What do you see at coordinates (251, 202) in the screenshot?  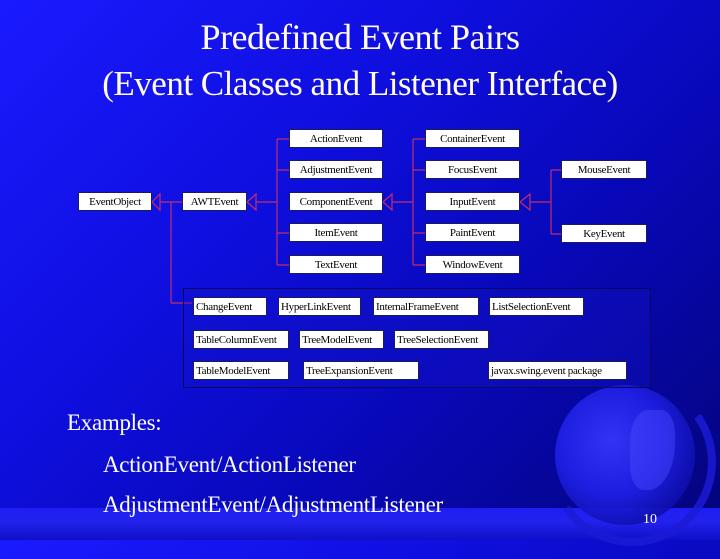 I see `inheritance-arrow-awtevent` at bounding box center [251, 202].